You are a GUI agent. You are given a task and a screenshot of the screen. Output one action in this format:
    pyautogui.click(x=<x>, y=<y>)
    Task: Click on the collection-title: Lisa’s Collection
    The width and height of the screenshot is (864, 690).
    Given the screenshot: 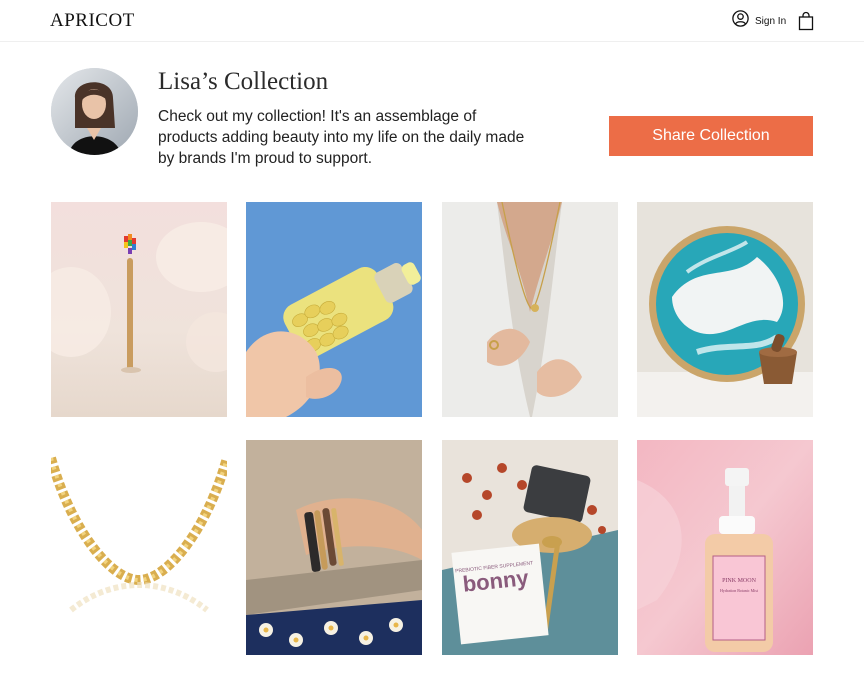 What is the action you would take?
    pyautogui.click(x=243, y=81)
    